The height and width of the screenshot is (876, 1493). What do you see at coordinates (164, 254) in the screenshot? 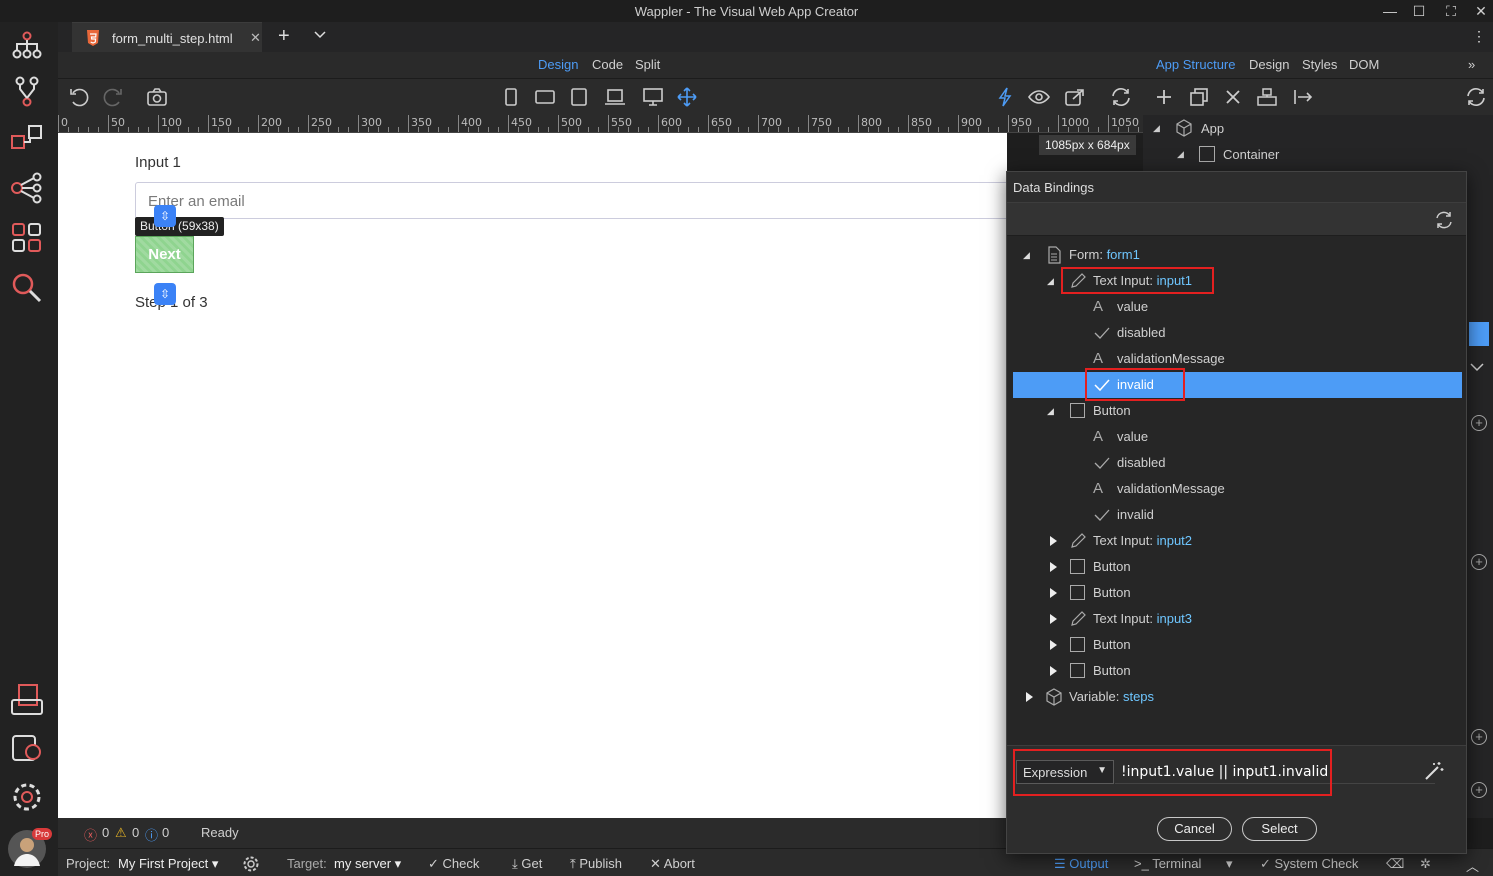
I see `next-button: Next` at bounding box center [164, 254].